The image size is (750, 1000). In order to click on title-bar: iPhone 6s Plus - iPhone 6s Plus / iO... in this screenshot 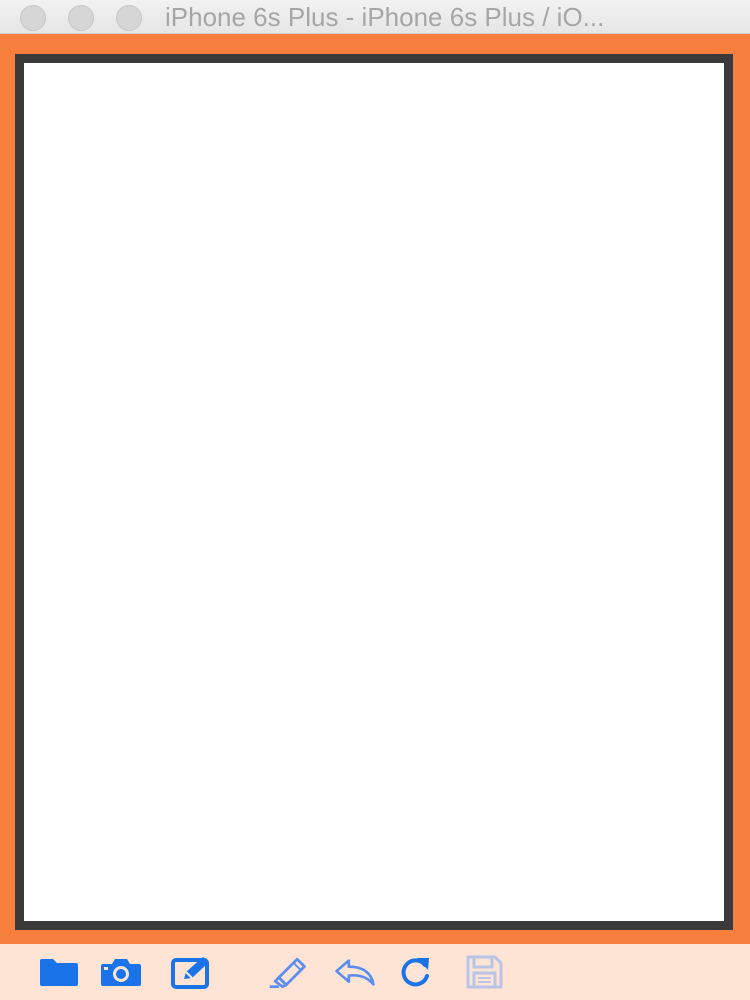, I will do `click(375, 17)`.